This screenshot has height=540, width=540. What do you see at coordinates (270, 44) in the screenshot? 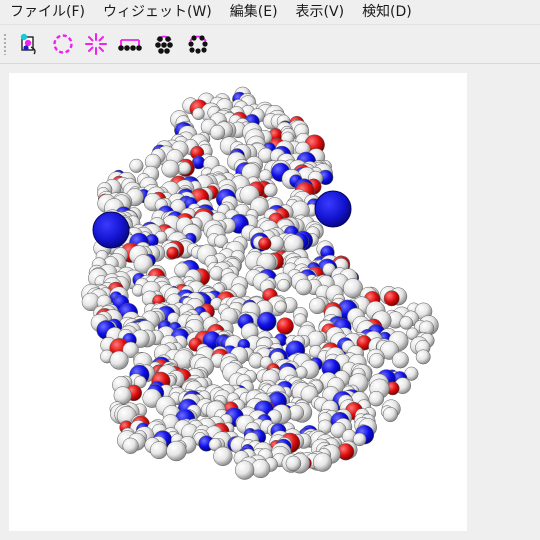
I see `toolbar` at bounding box center [270, 44].